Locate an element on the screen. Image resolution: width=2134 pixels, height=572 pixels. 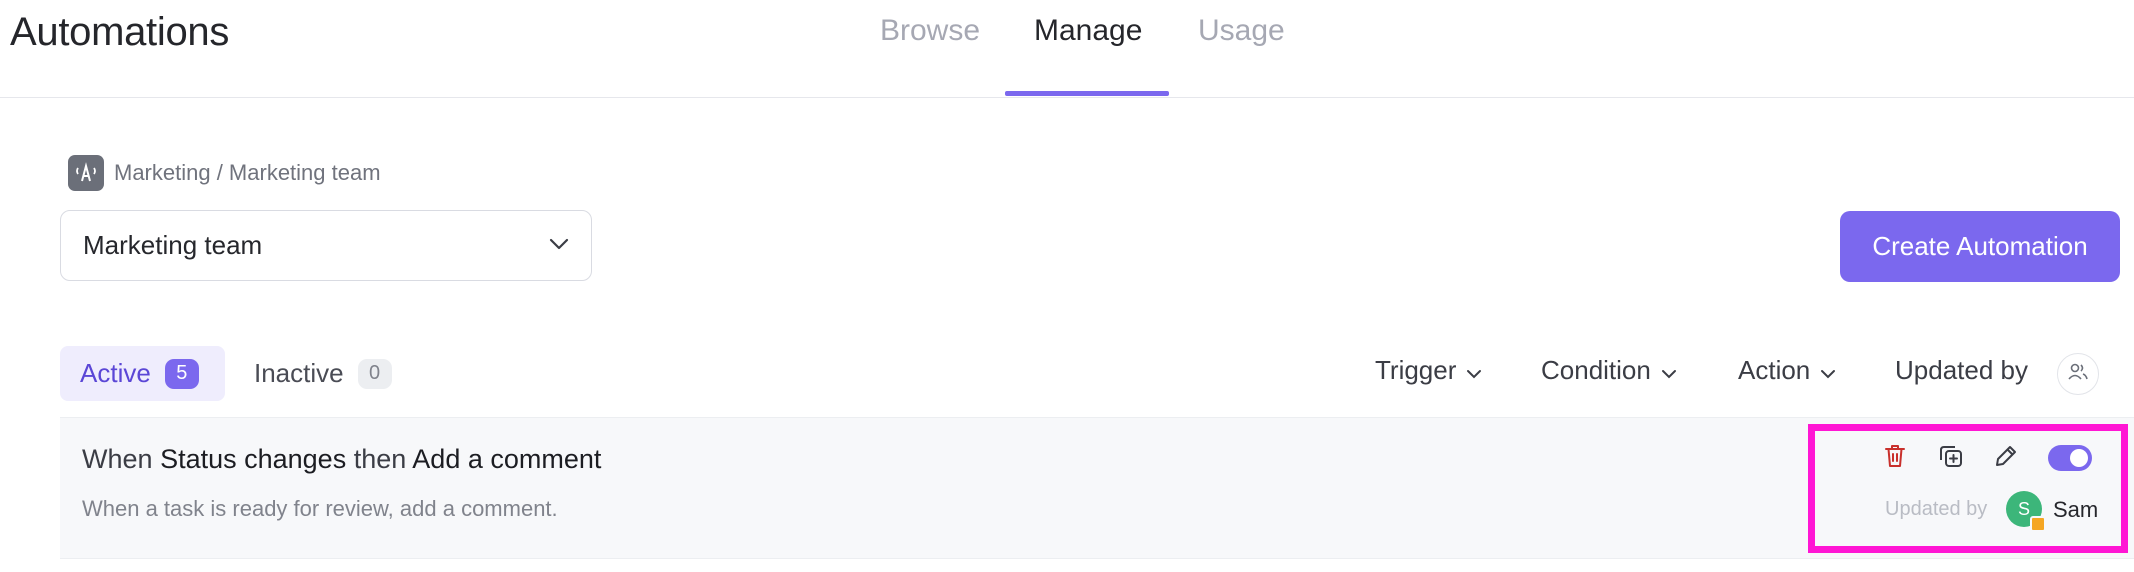
when-keyword: When is located at coordinates (117, 459).